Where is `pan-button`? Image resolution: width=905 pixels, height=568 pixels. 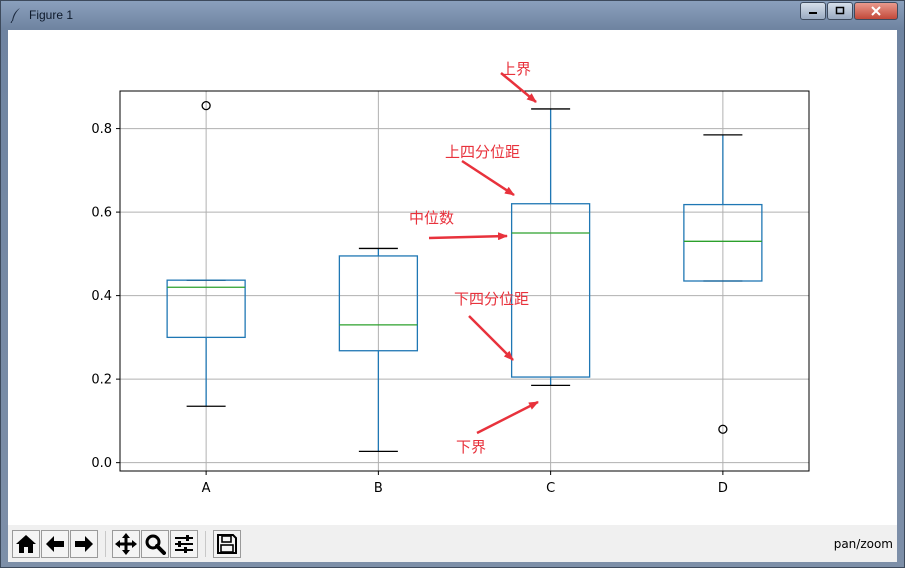 pan-button is located at coordinates (126, 544).